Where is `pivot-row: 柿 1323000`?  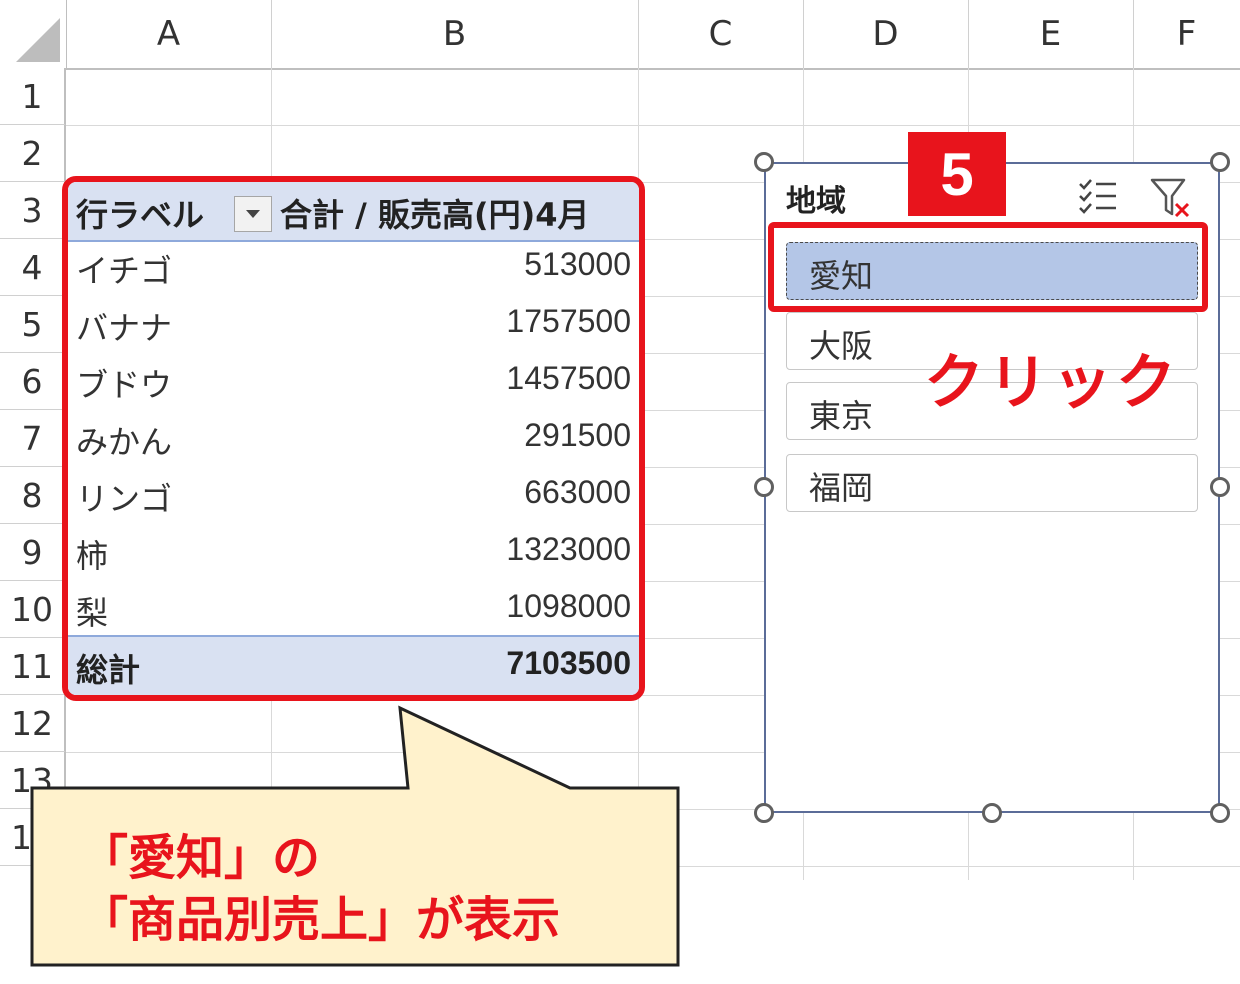
pivot-row: 柿 1323000 is located at coordinates (353, 553).